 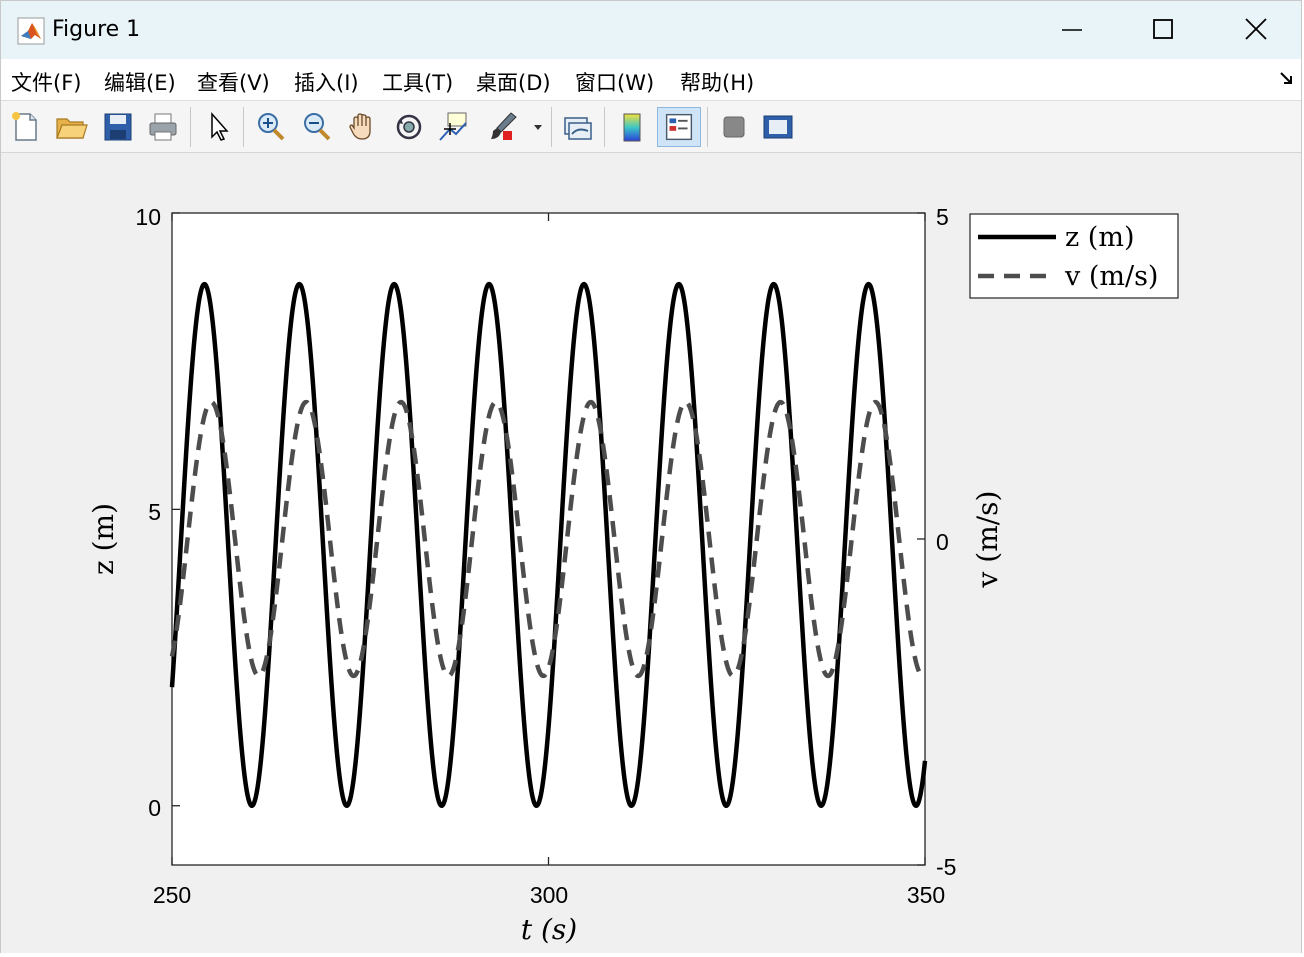 I want to click on close-button, so click(x=1256, y=30).